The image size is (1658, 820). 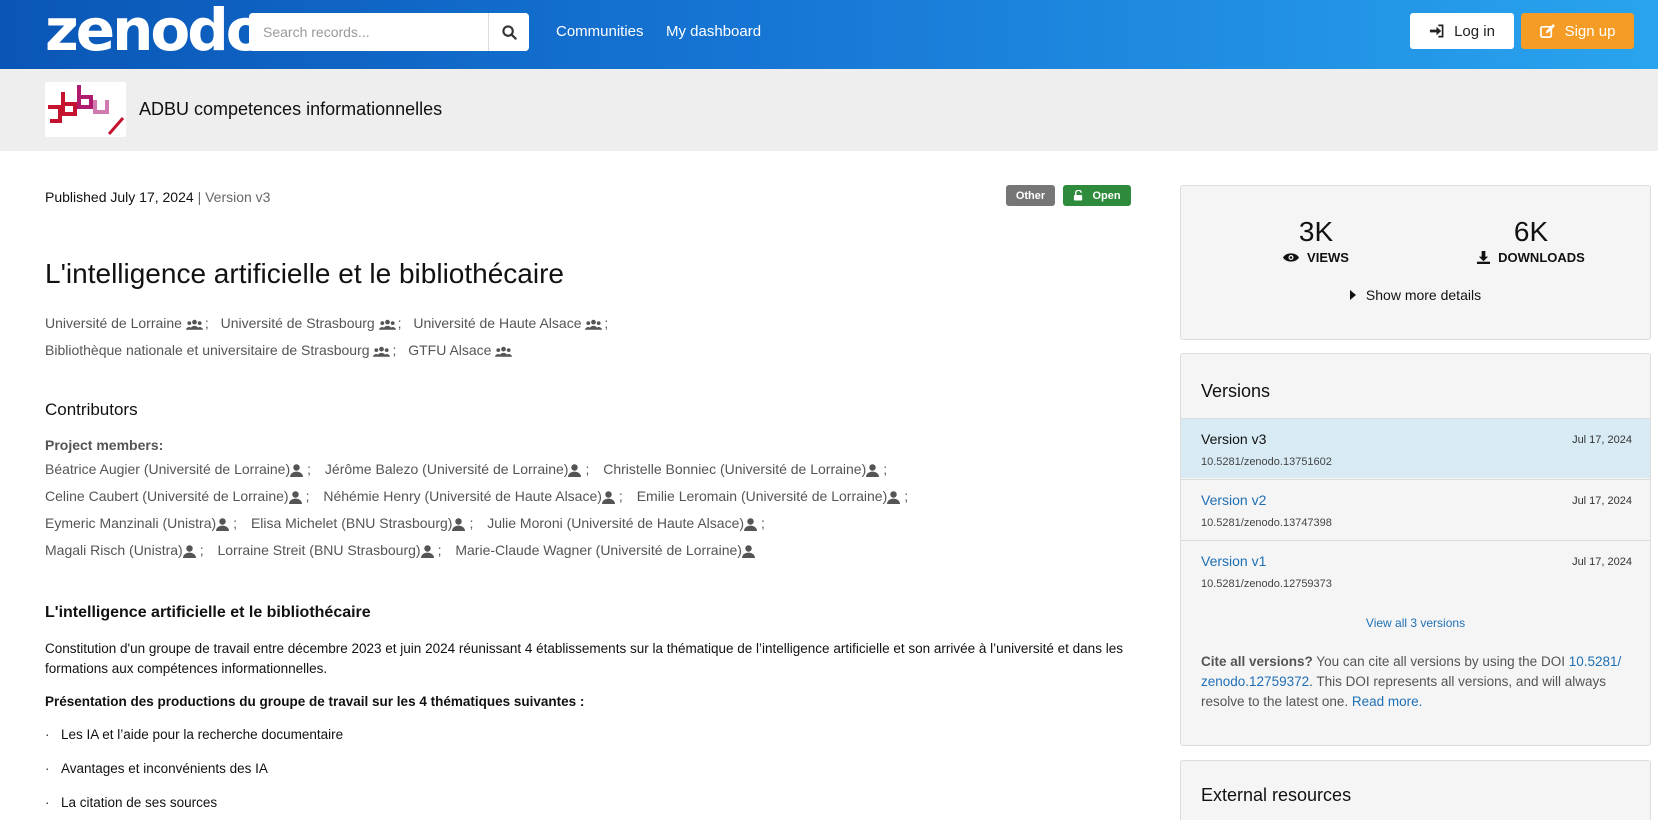 I want to click on contributor: Eymeric Manzinali (Unistra), so click(x=130, y=523).